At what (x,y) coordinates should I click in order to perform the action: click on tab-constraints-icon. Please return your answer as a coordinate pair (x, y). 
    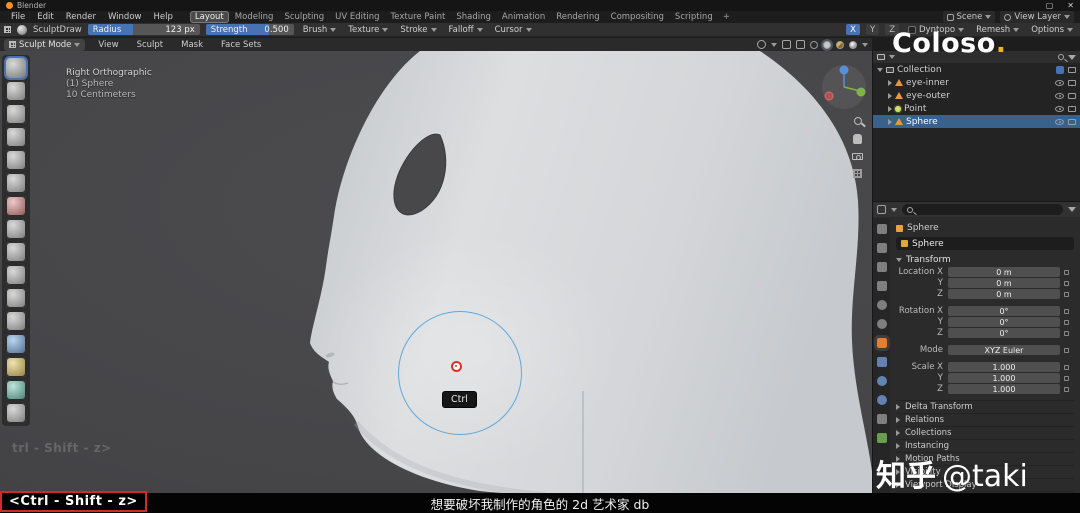
    Looking at the image, I should click on (881, 419).